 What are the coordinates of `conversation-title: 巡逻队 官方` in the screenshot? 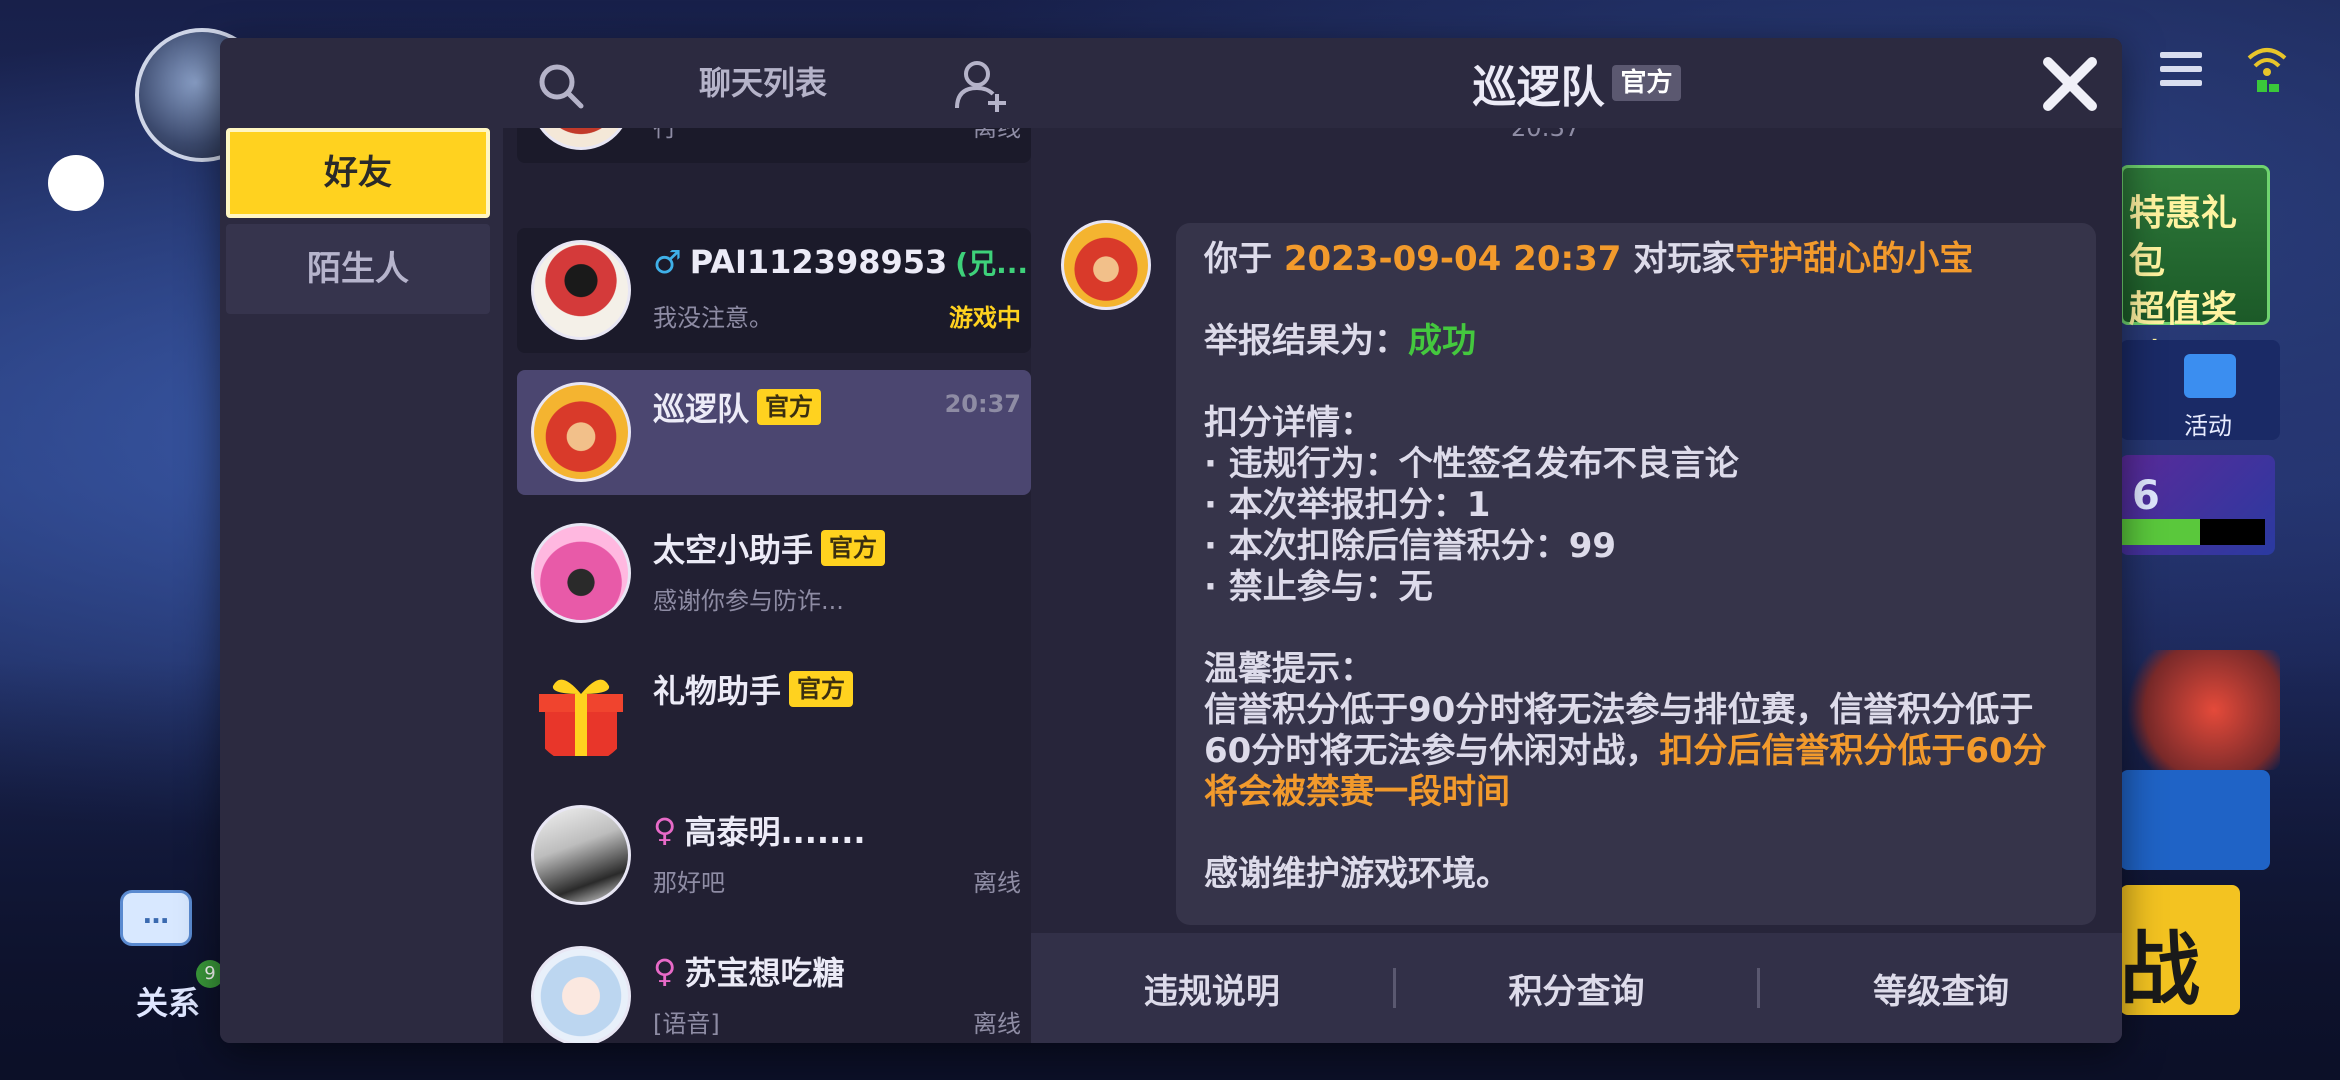 It's located at (1576, 83).